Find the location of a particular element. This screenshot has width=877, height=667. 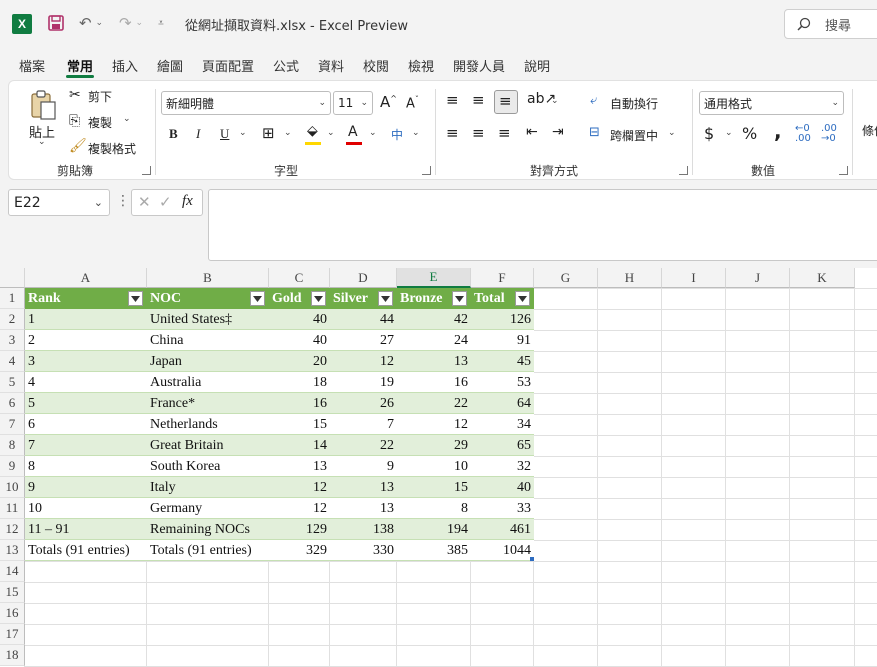

tab-home: 常用 is located at coordinates (80, 65).